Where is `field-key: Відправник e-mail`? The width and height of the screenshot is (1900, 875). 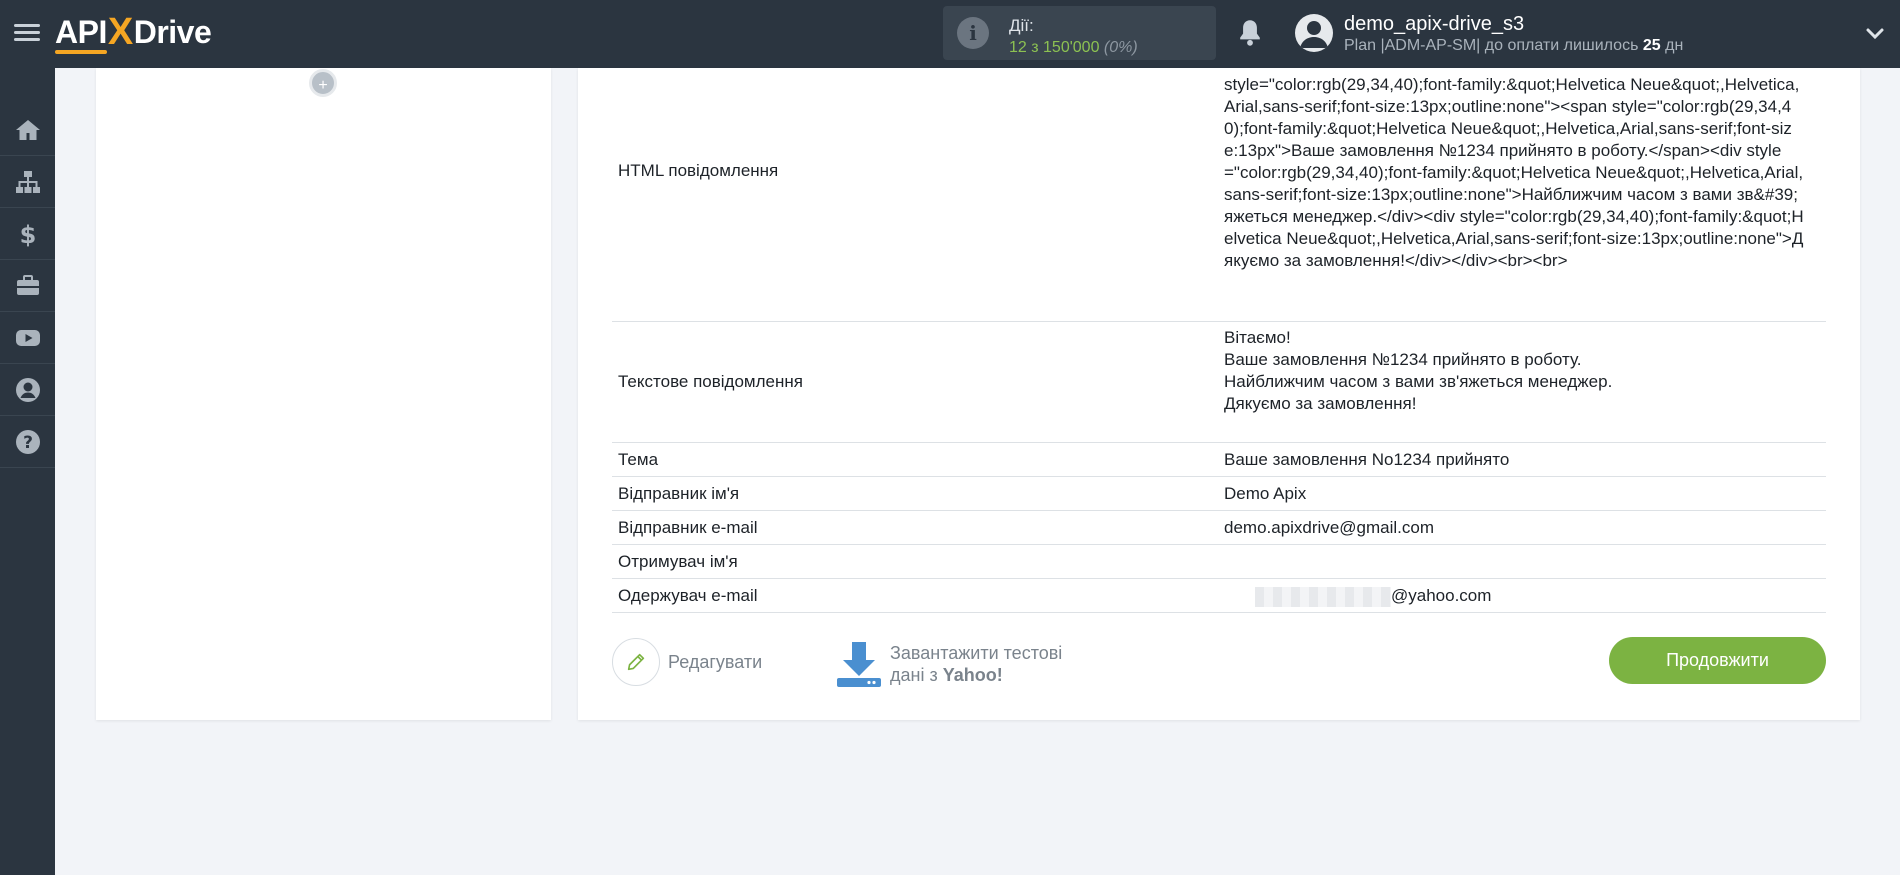 field-key: Відправник e-mail is located at coordinates (688, 527).